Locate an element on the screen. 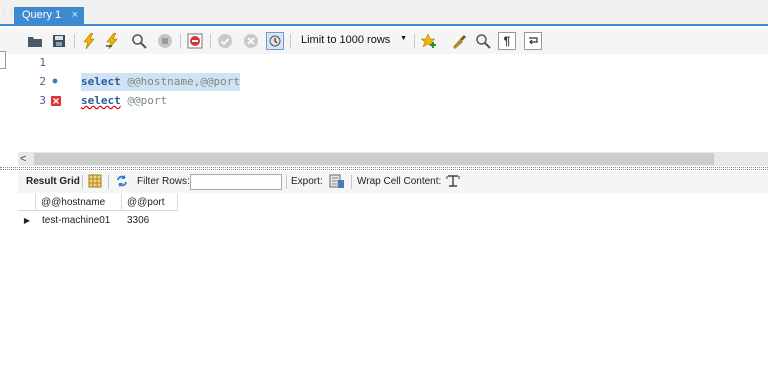  toggle-continue-on-error-icon is located at coordinates (195, 41).